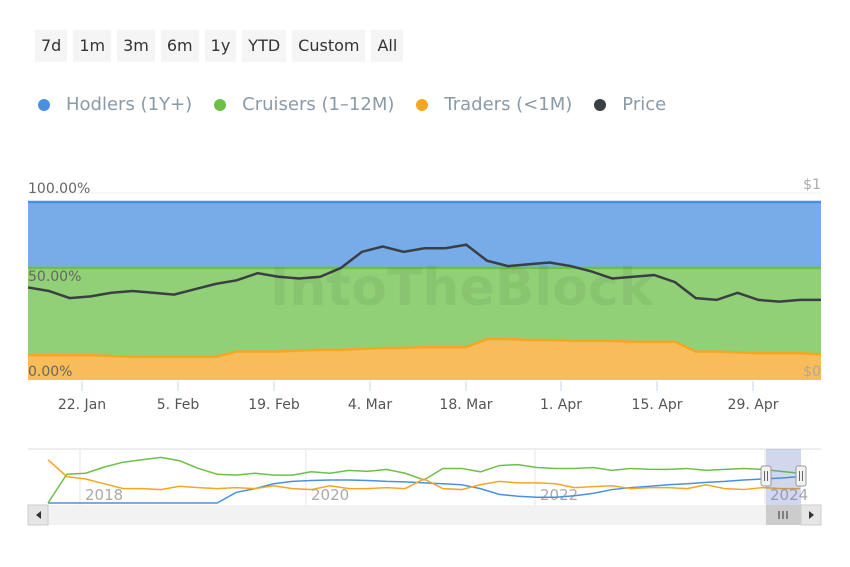  What do you see at coordinates (812, 372) in the screenshot?
I see `y-right-tick-label: $0` at bounding box center [812, 372].